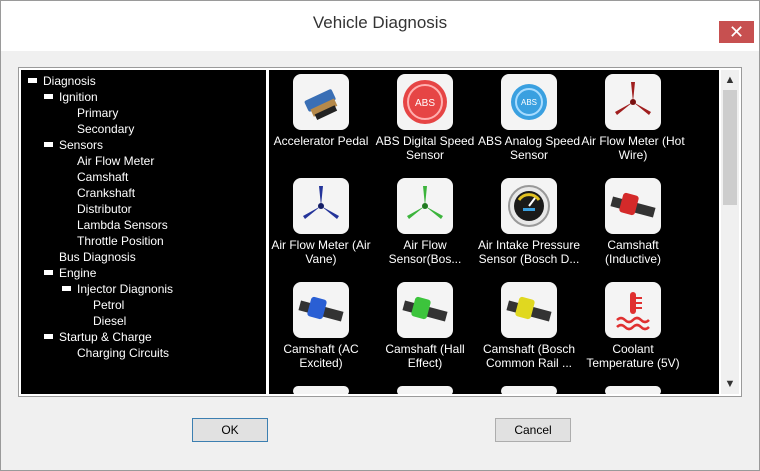 Image resolution: width=760 pixels, height=471 pixels. Describe the element at coordinates (730, 147) in the screenshot. I see `scrollbar-thumb` at that location.